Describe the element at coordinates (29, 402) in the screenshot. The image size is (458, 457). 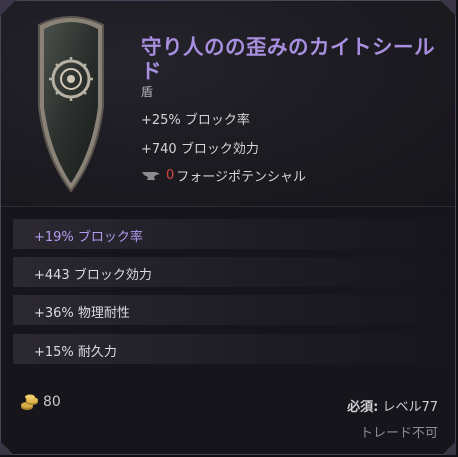
I see `gold-coins-icon` at that location.